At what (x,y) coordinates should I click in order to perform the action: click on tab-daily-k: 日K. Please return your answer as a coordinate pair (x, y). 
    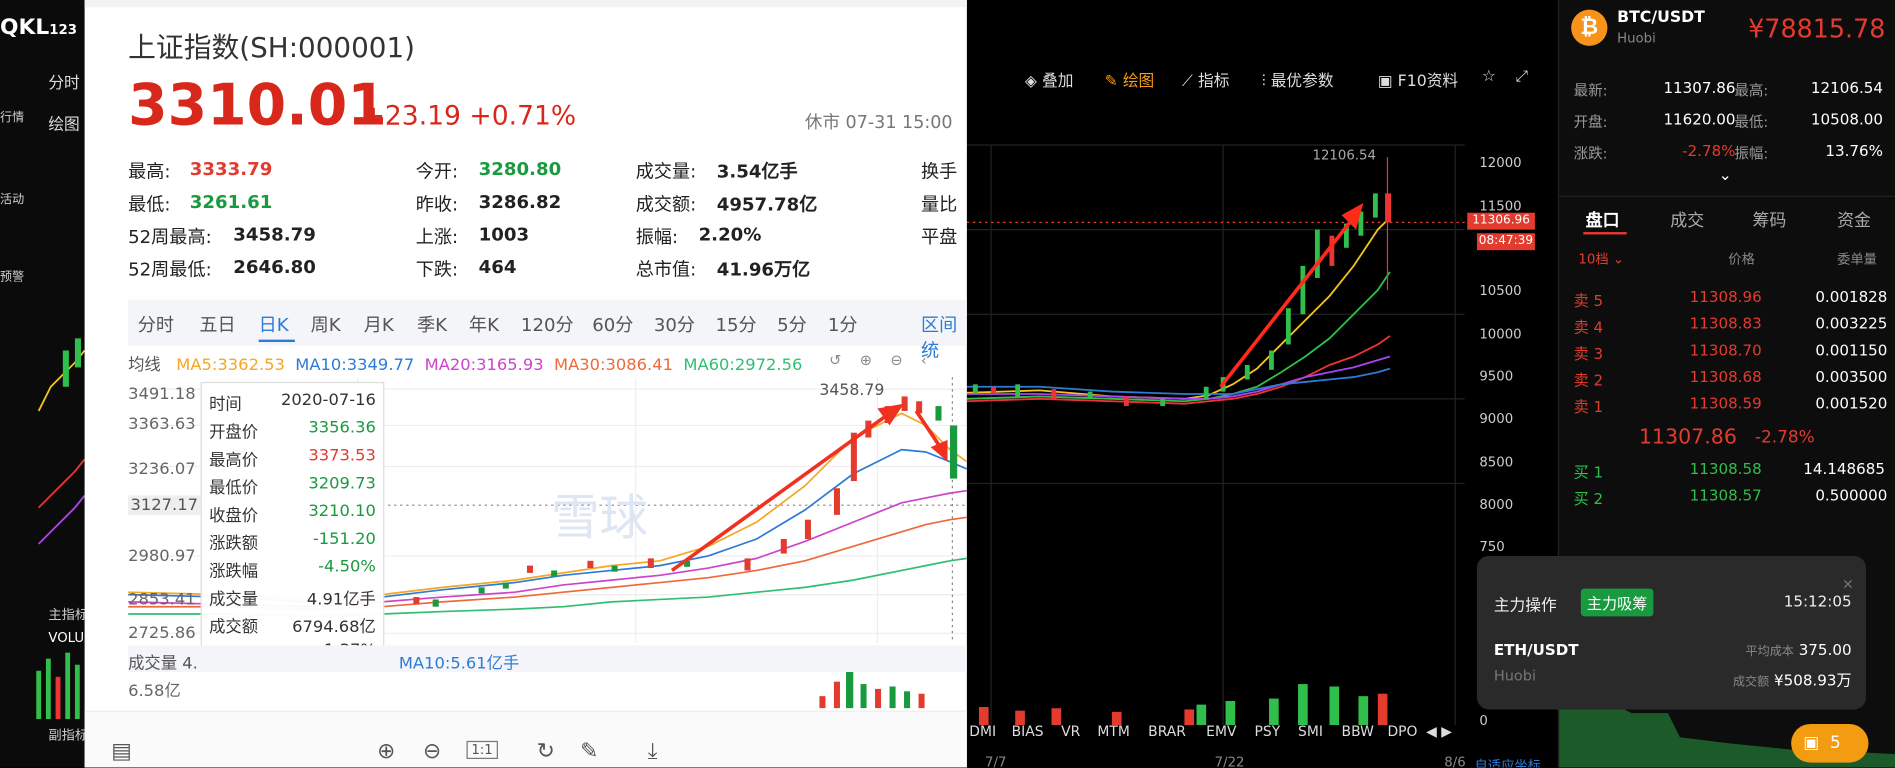
    Looking at the image, I should click on (274, 324).